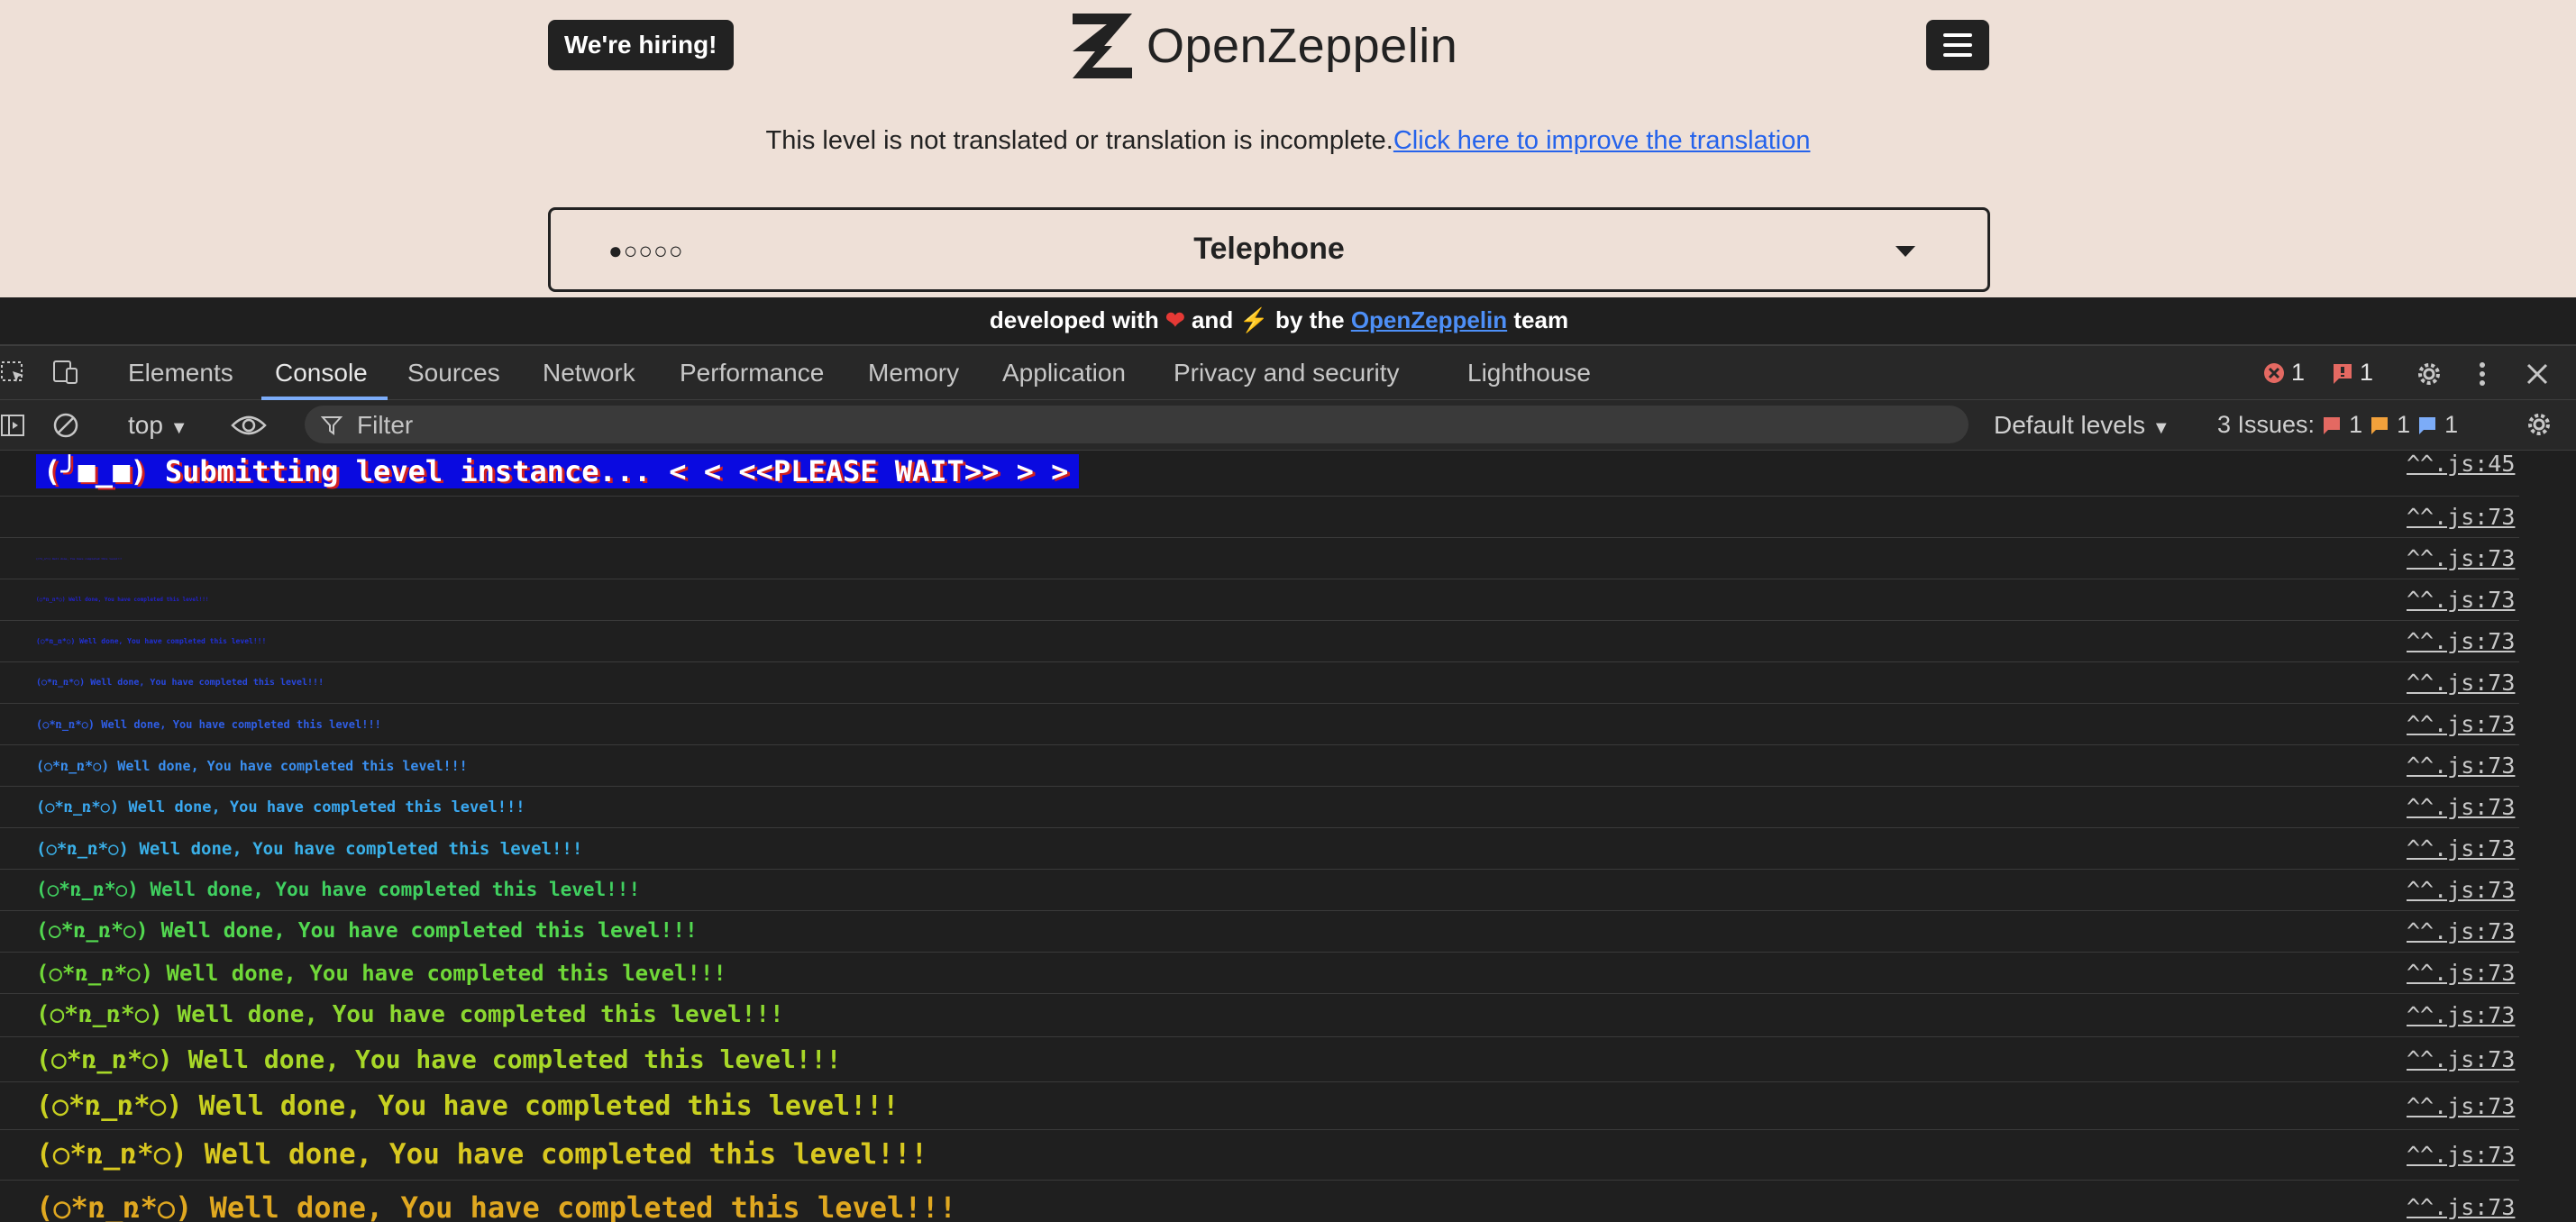 The height and width of the screenshot is (1222, 2576). I want to click on tab-privacy-security: Privacy and security, so click(1287, 373).